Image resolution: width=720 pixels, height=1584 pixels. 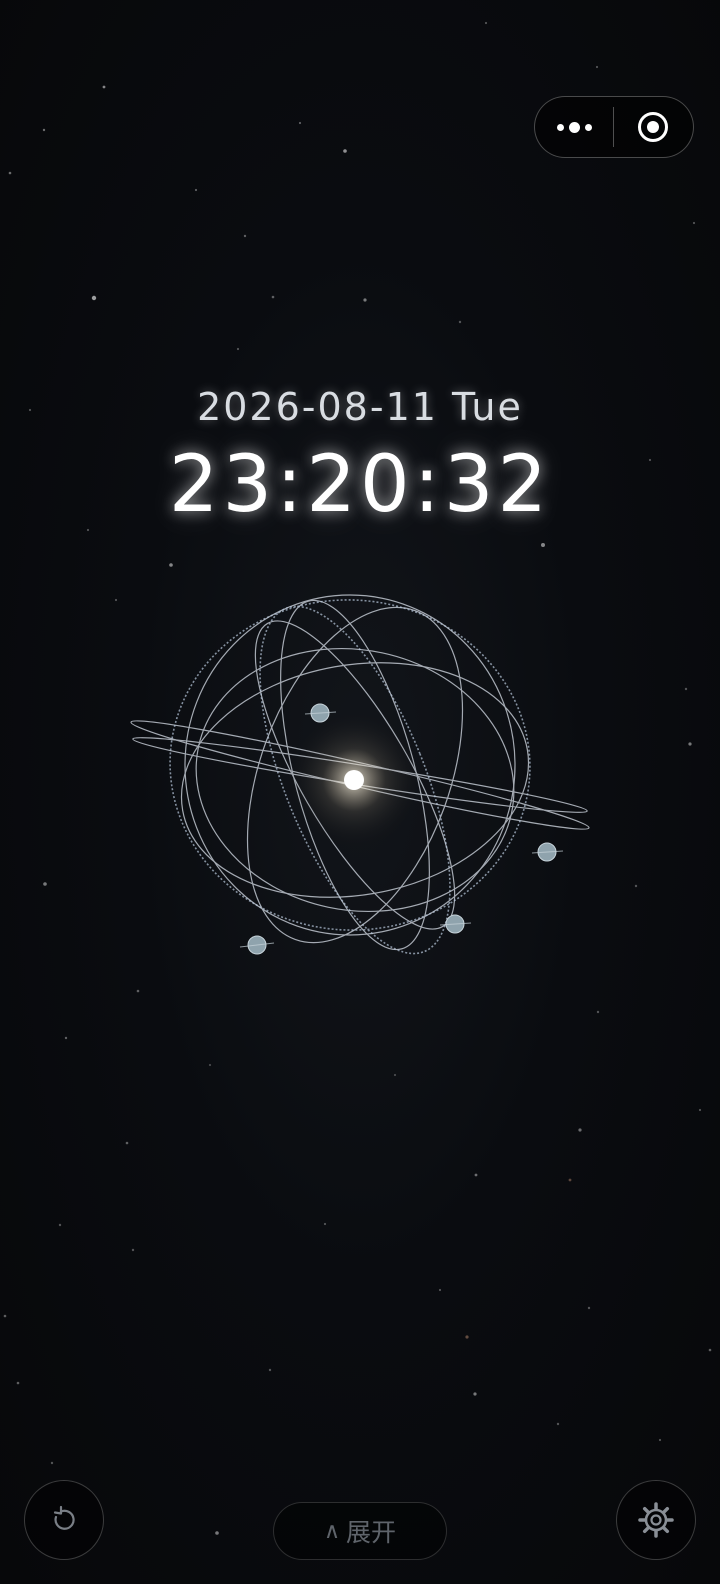 I want to click on chevron-up-icon: ∧, so click(x=332, y=1531).